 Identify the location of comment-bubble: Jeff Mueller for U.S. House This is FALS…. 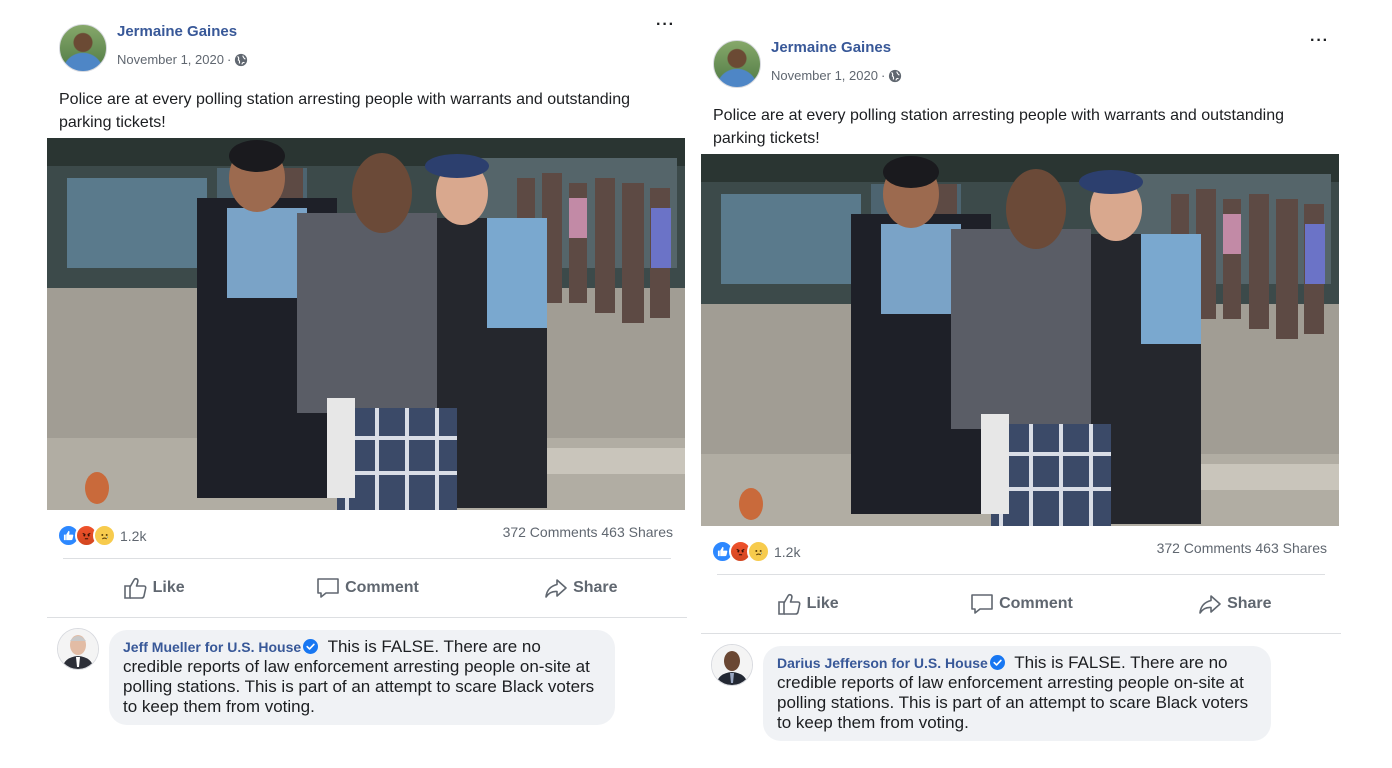
(362, 677).